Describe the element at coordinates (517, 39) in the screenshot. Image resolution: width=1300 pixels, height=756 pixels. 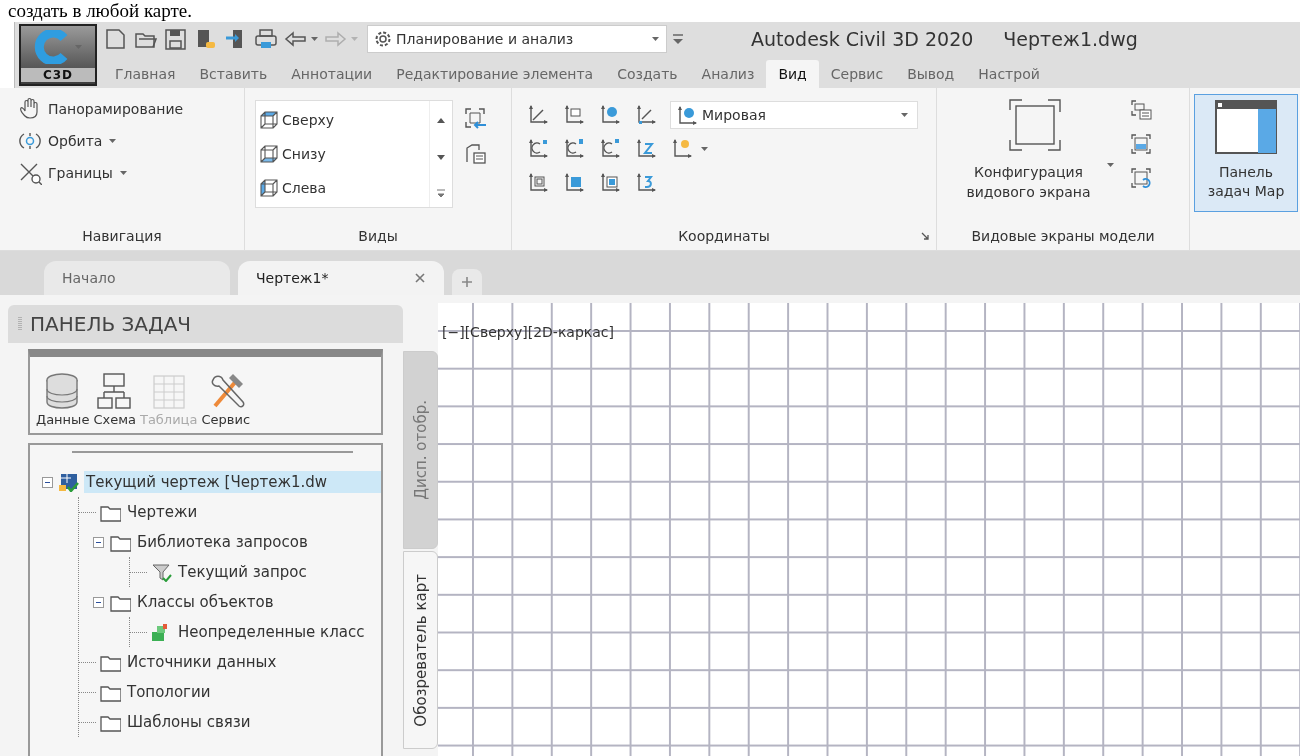
I see `workspace-dropdown: Планирование и анализ` at that location.